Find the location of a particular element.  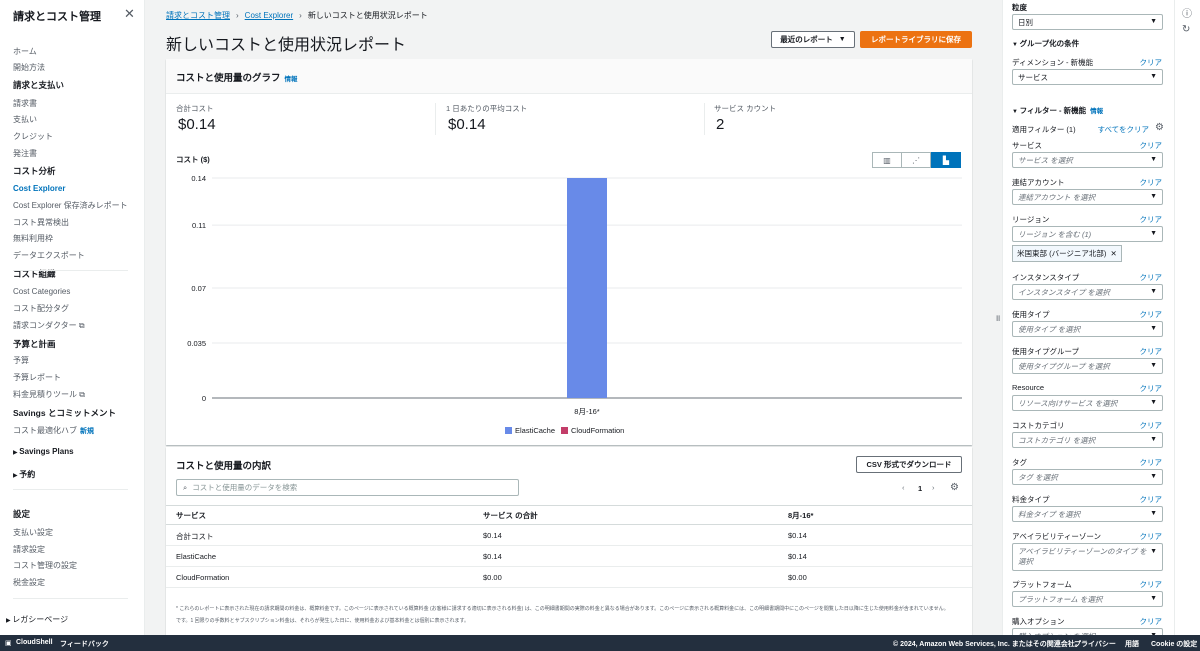

privacy-link: プライバシー is located at coordinates (1095, 644).